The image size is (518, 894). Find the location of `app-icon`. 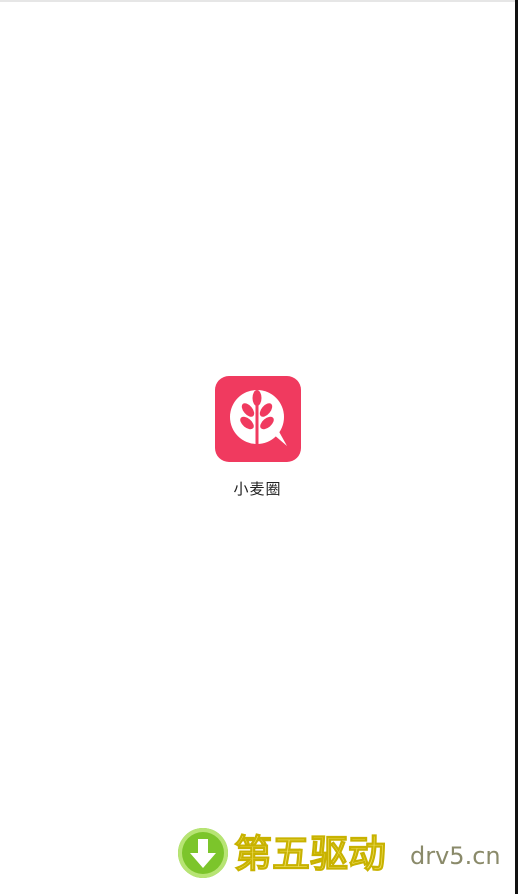

app-icon is located at coordinates (257, 419).